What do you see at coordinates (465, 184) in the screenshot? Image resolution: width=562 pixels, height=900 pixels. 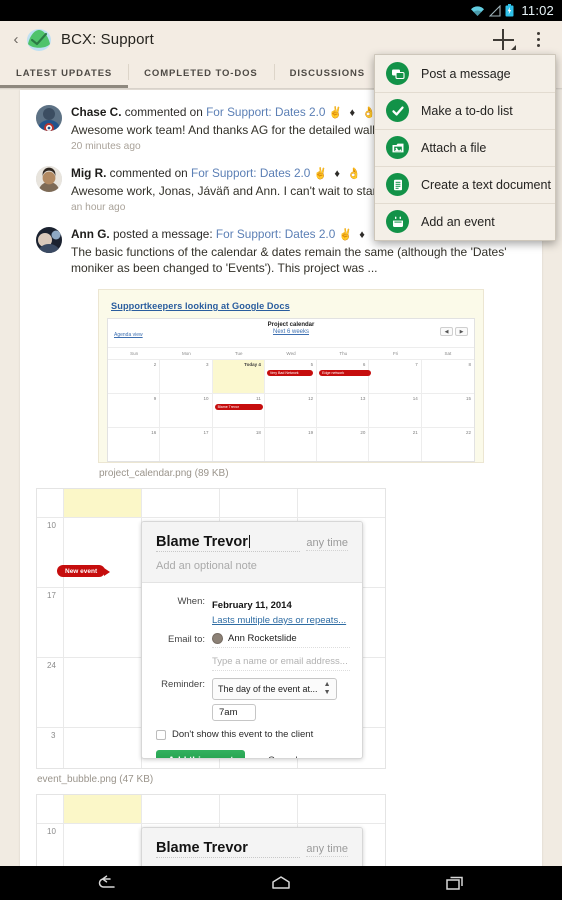 I see `menu-item-create-a-text-document: Create a text document` at bounding box center [465, 184].